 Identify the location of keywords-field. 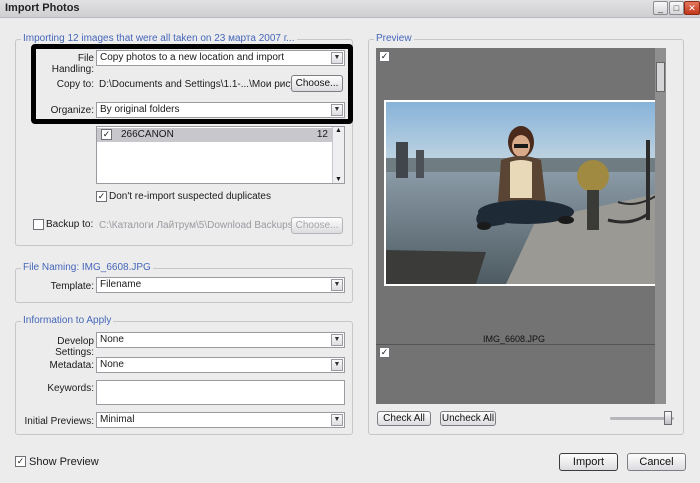
(220, 392).